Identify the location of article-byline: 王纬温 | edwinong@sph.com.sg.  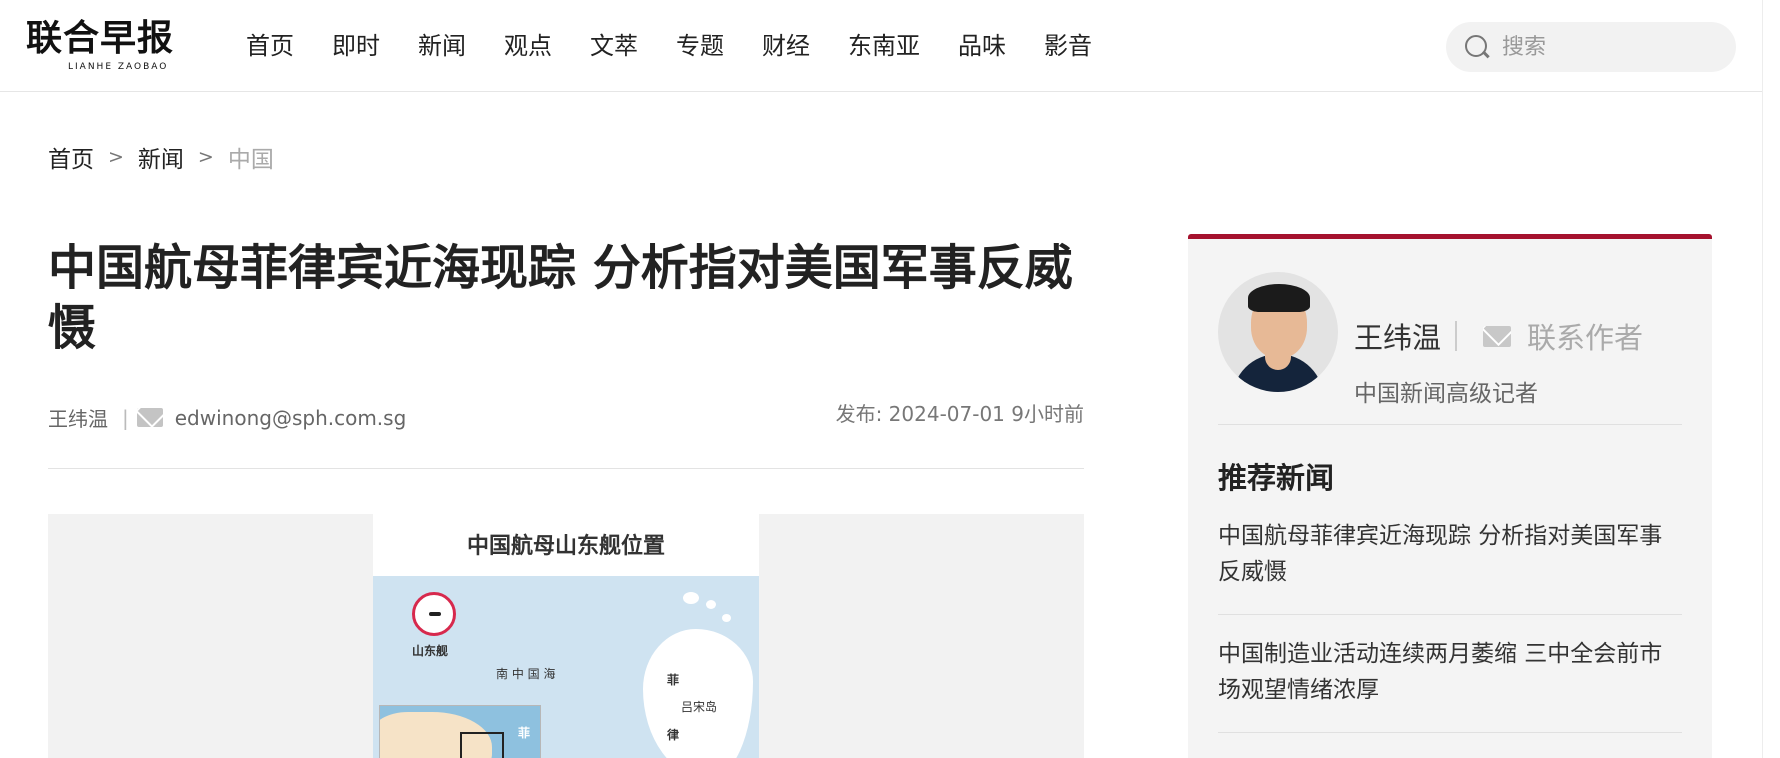
(227, 417).